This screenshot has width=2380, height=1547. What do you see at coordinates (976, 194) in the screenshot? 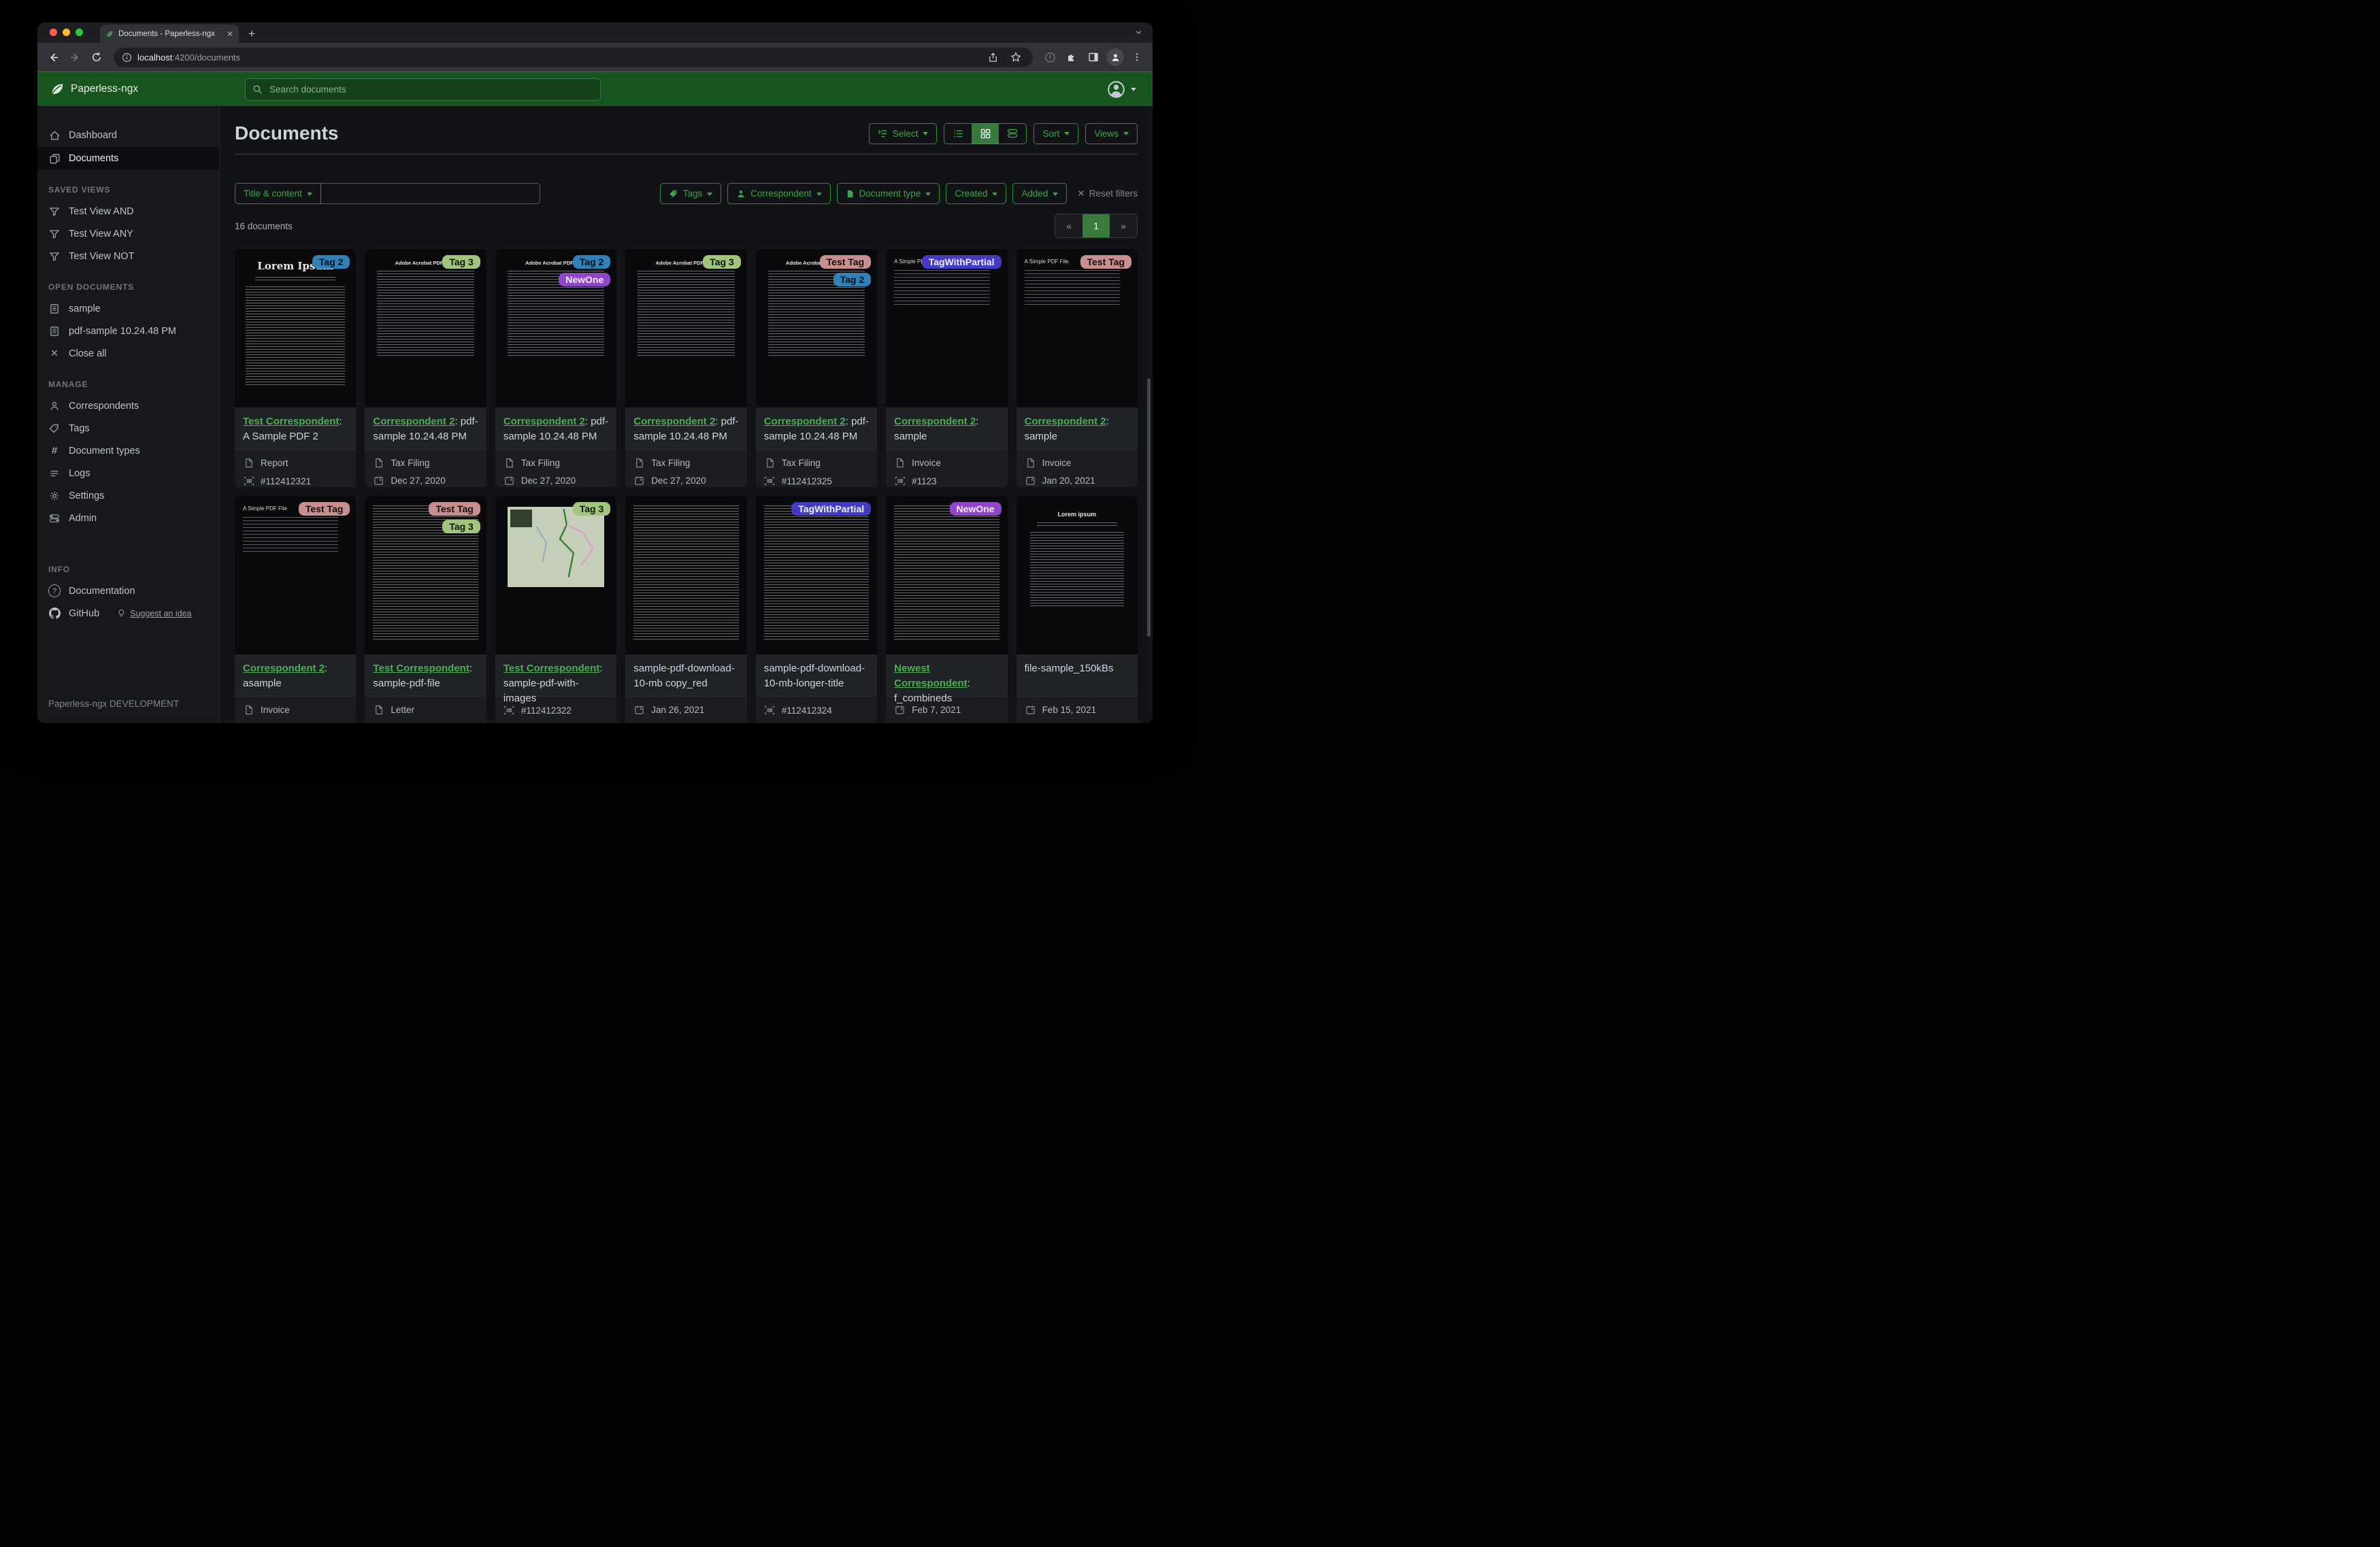
I see `created-filter-button: Created` at bounding box center [976, 194].